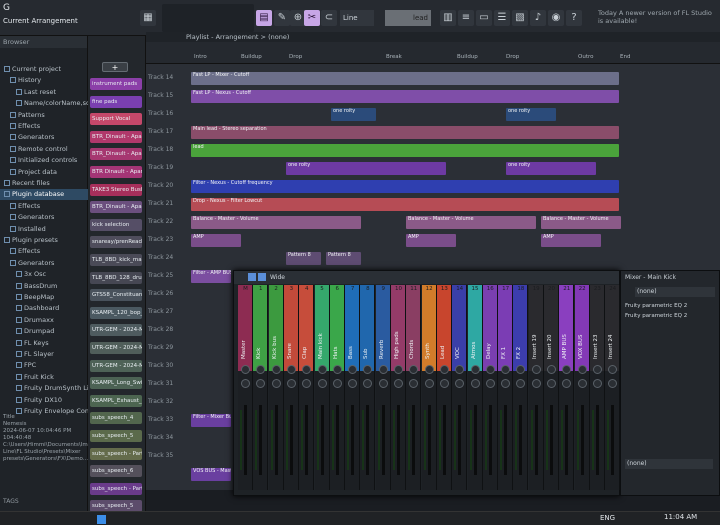 This screenshot has width=720, height=525. I want to click on slice-icon: ✂, so click(312, 18).